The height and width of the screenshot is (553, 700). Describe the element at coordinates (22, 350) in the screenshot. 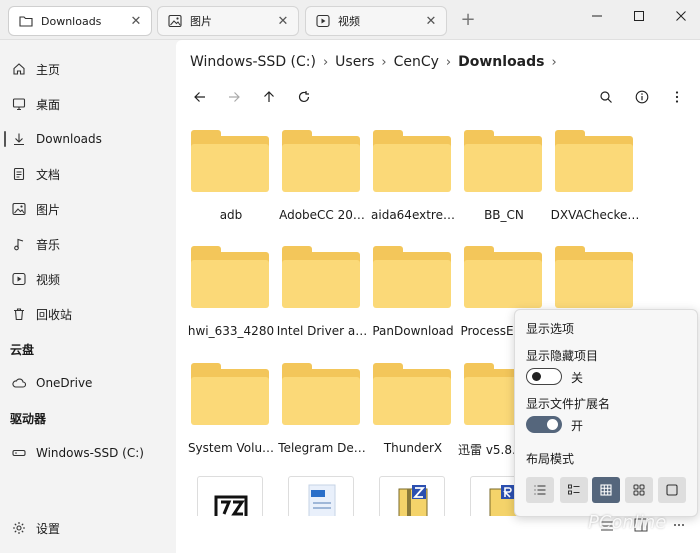

I see `cloud-section-header: 云盘` at that location.